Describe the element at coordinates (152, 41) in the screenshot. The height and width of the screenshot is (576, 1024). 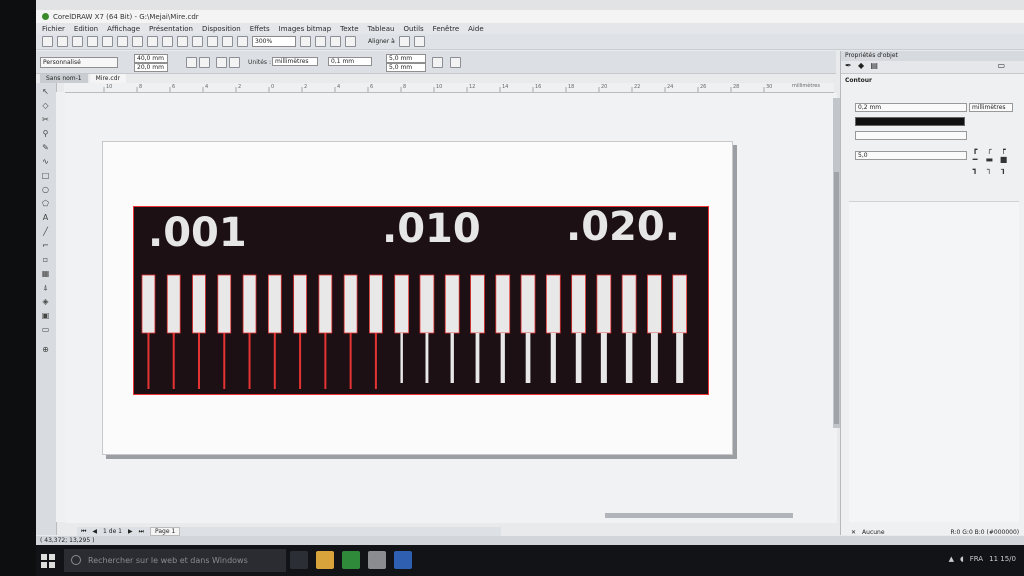
I see `undo-icon` at that location.